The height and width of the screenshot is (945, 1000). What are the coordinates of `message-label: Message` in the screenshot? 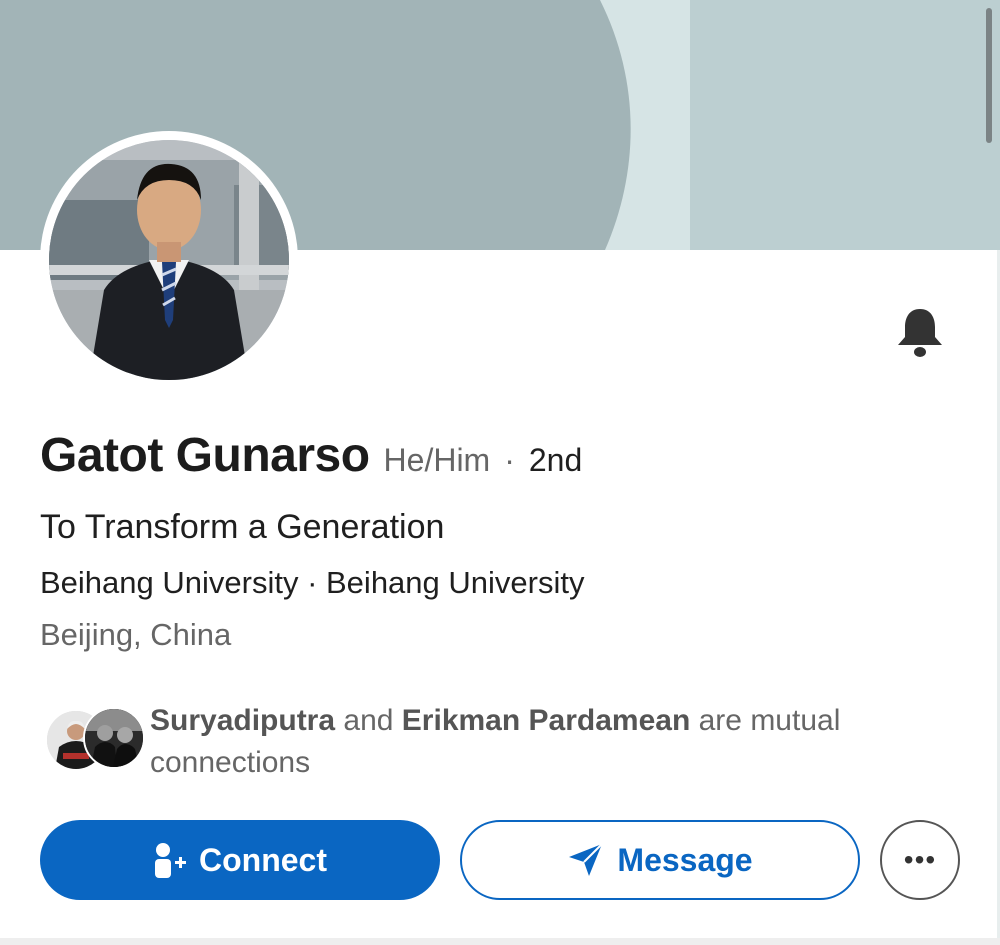 It's located at (685, 859).